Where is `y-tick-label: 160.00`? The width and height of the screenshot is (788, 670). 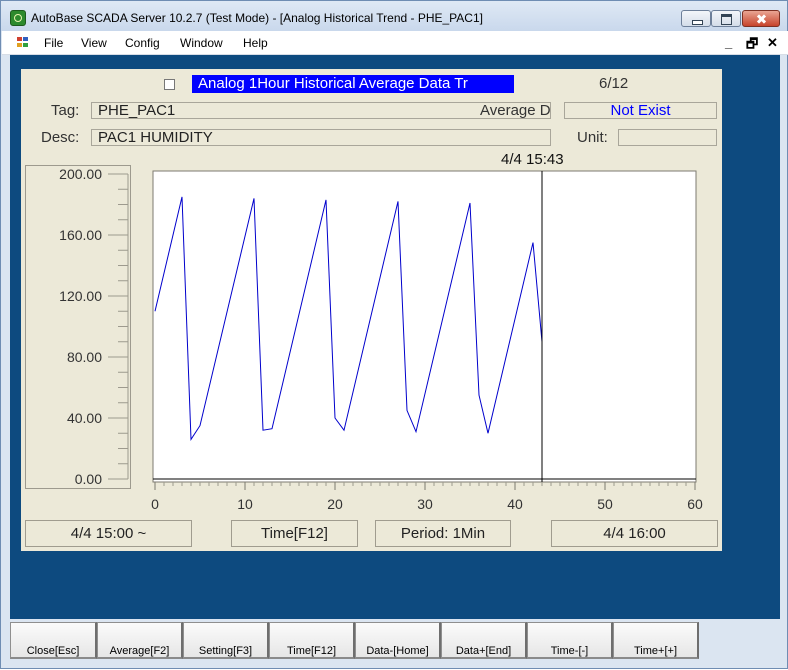
y-tick-label: 160.00 is located at coordinates (80, 235).